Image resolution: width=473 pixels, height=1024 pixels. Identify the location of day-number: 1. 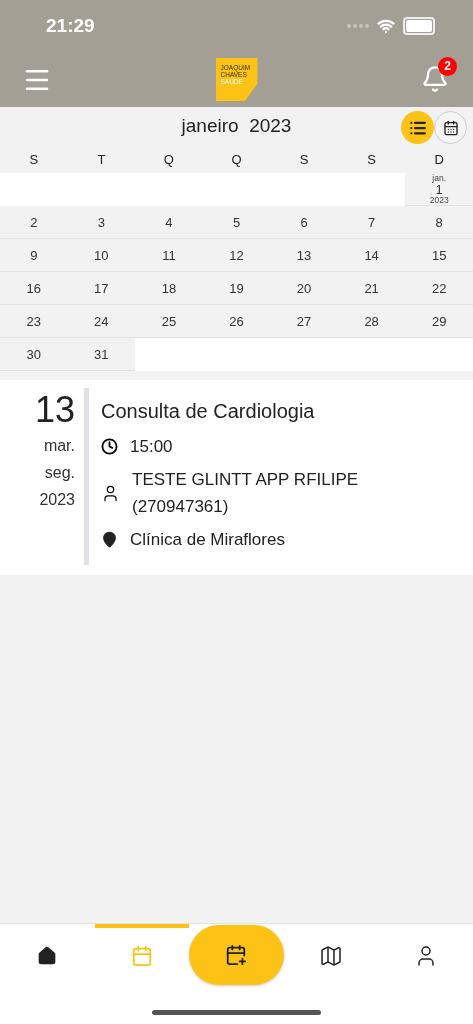
(439, 189).